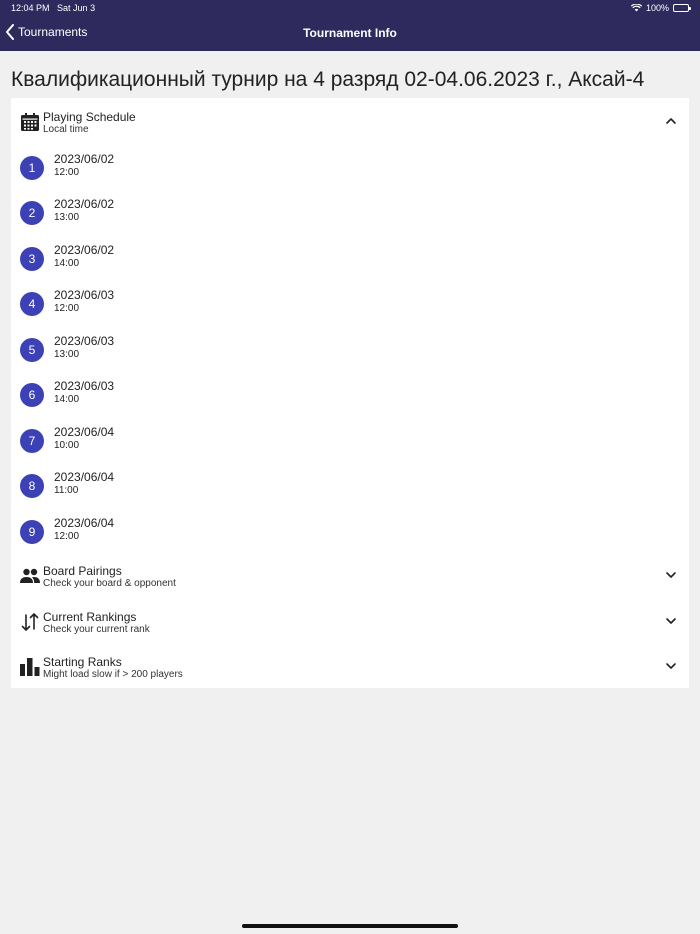 This screenshot has width=700, height=934. Describe the element at coordinates (30, 122) in the screenshot. I see `calendar-icon` at that location.